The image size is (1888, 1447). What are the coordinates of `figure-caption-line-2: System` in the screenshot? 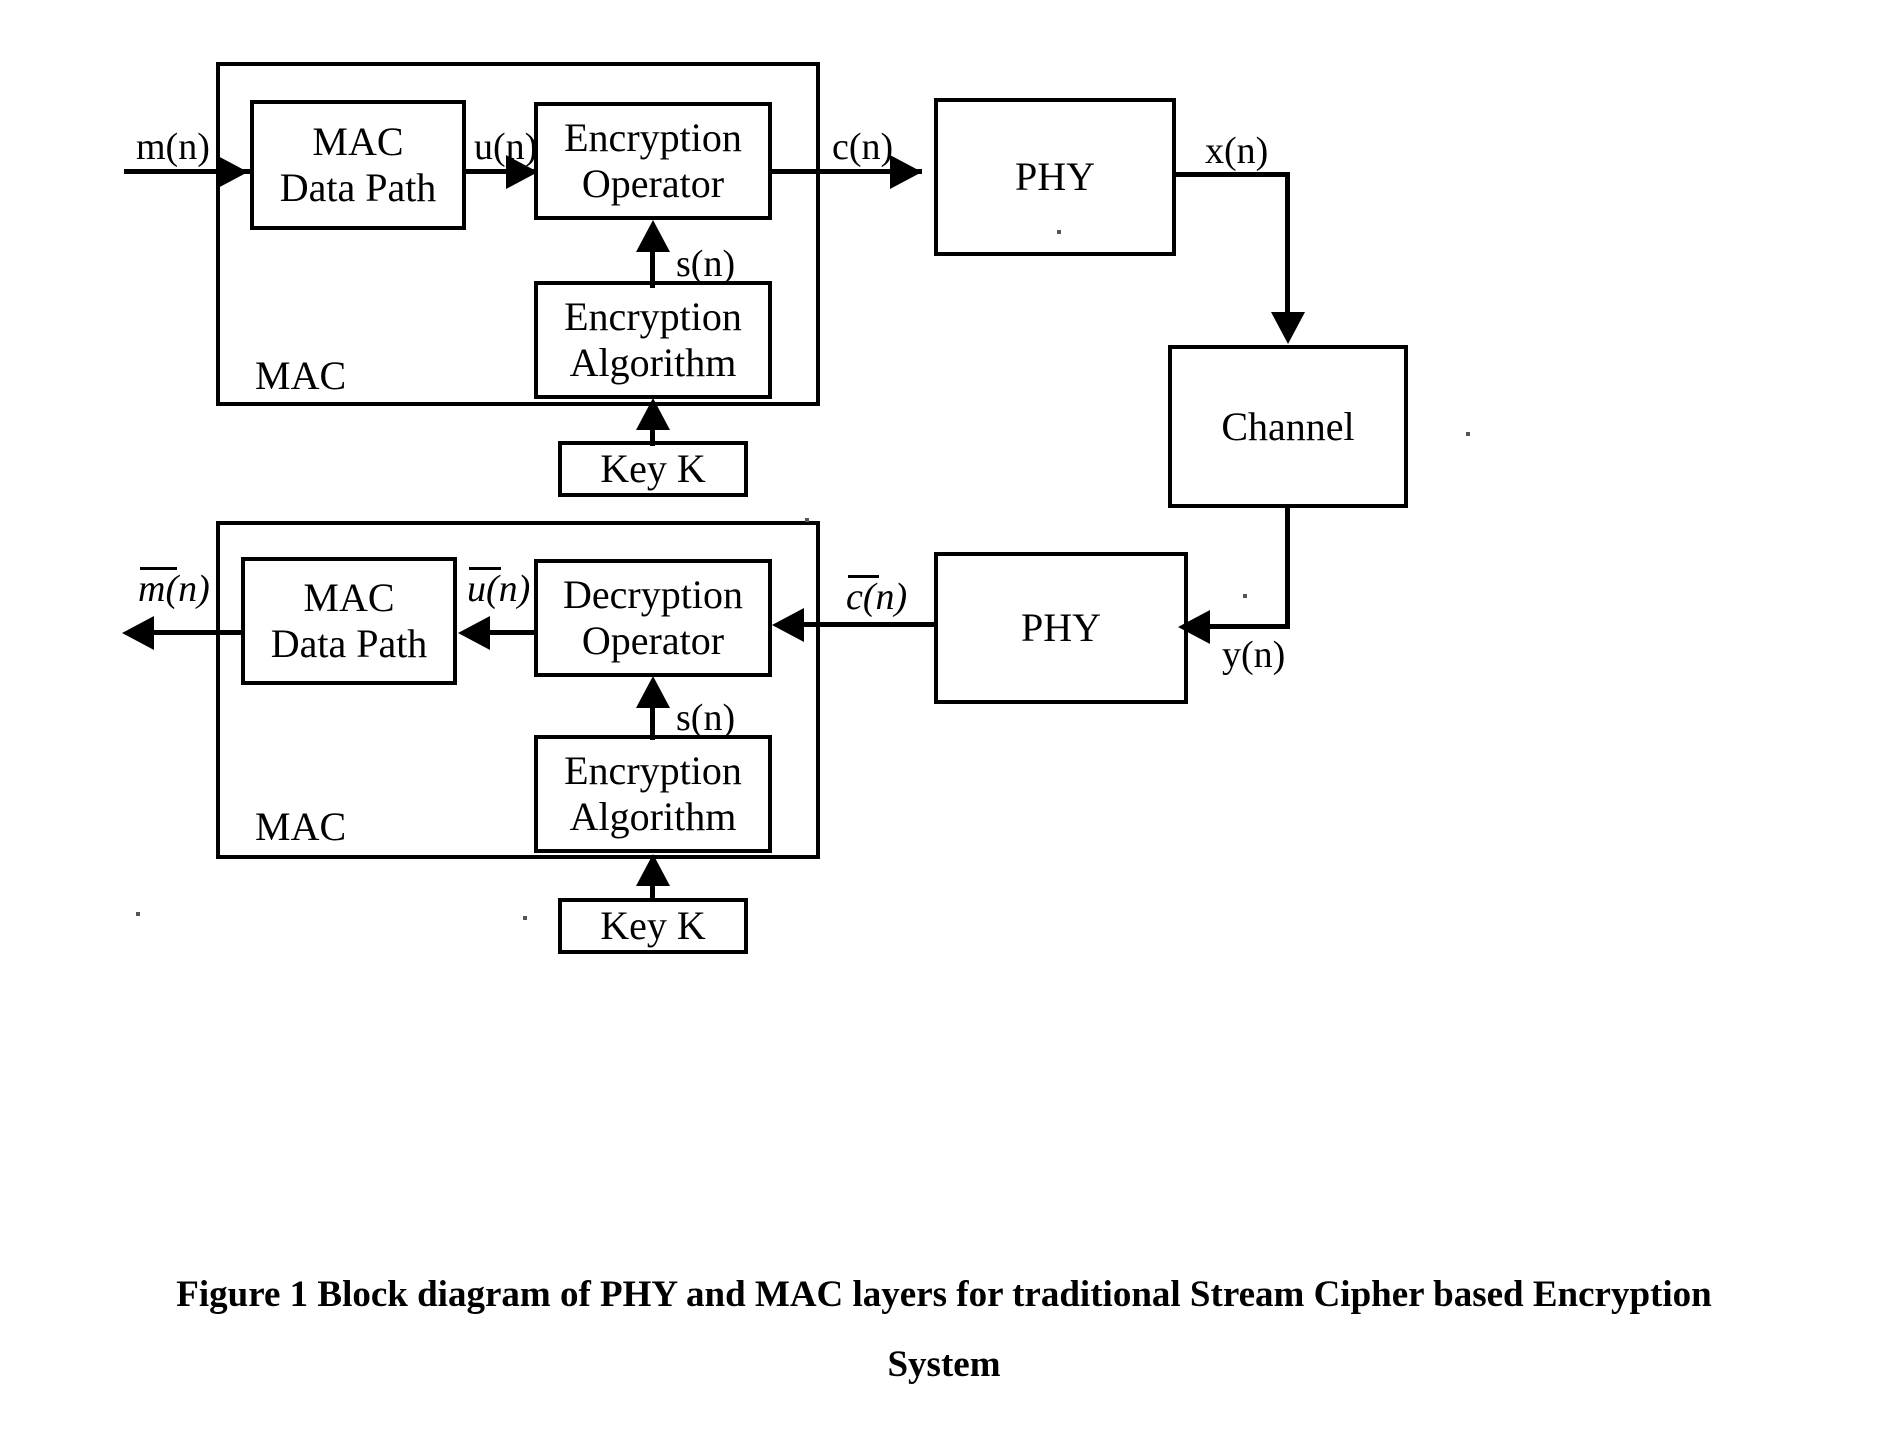 It's located at (944, 1365).